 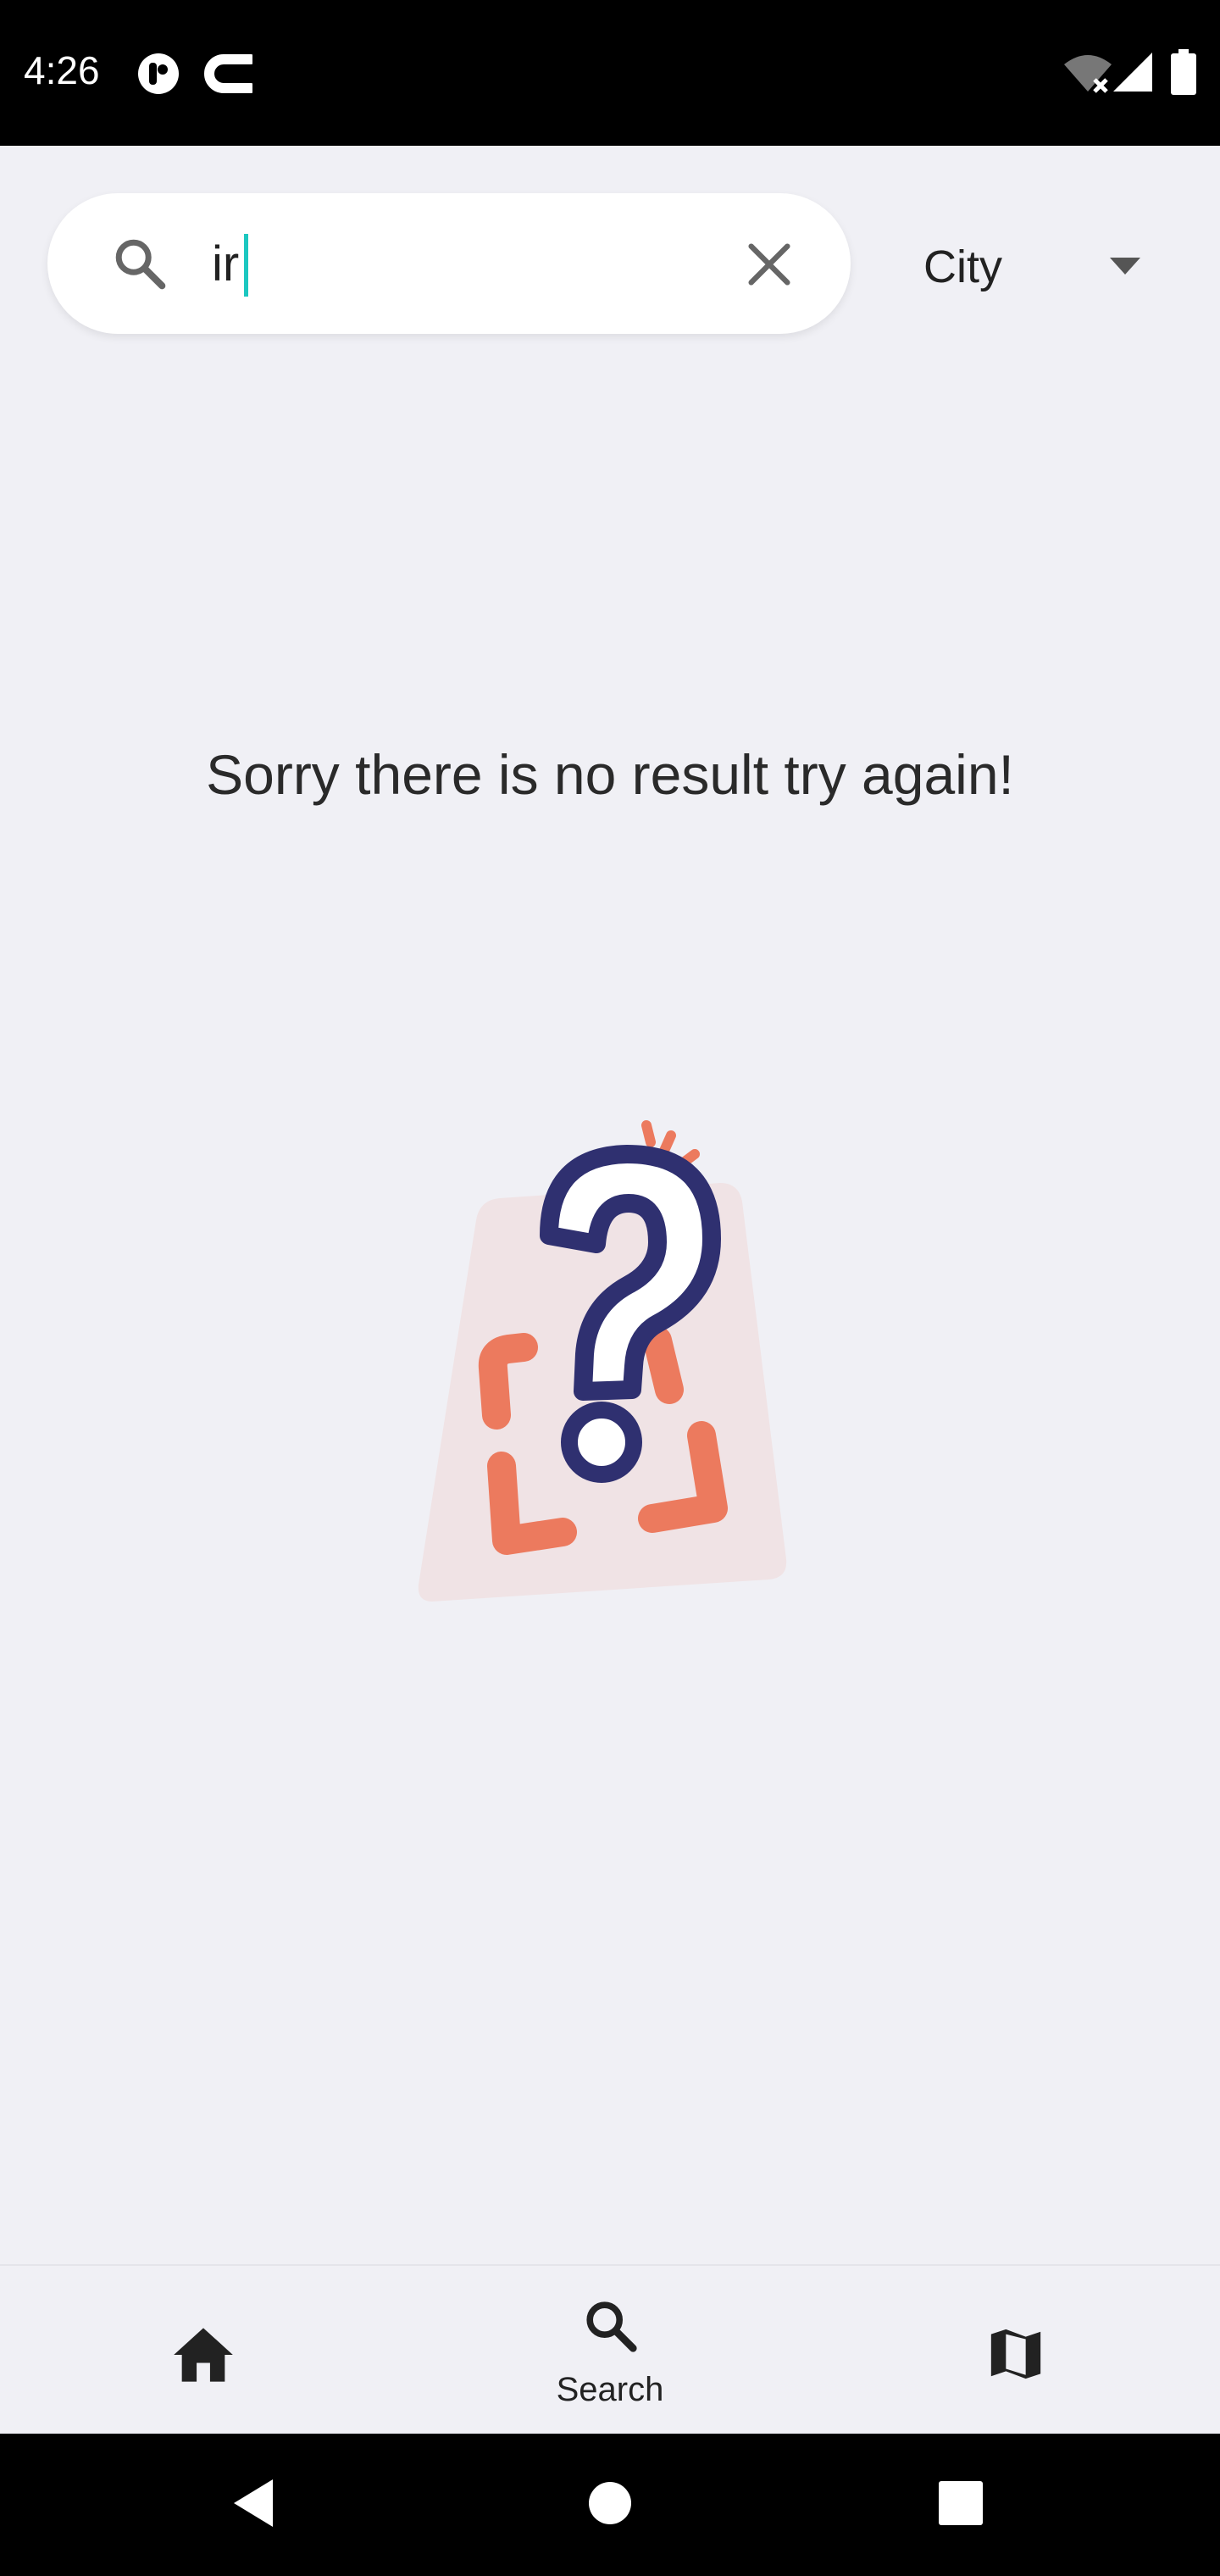 I want to click on battery-icon, so click(x=1183, y=72).